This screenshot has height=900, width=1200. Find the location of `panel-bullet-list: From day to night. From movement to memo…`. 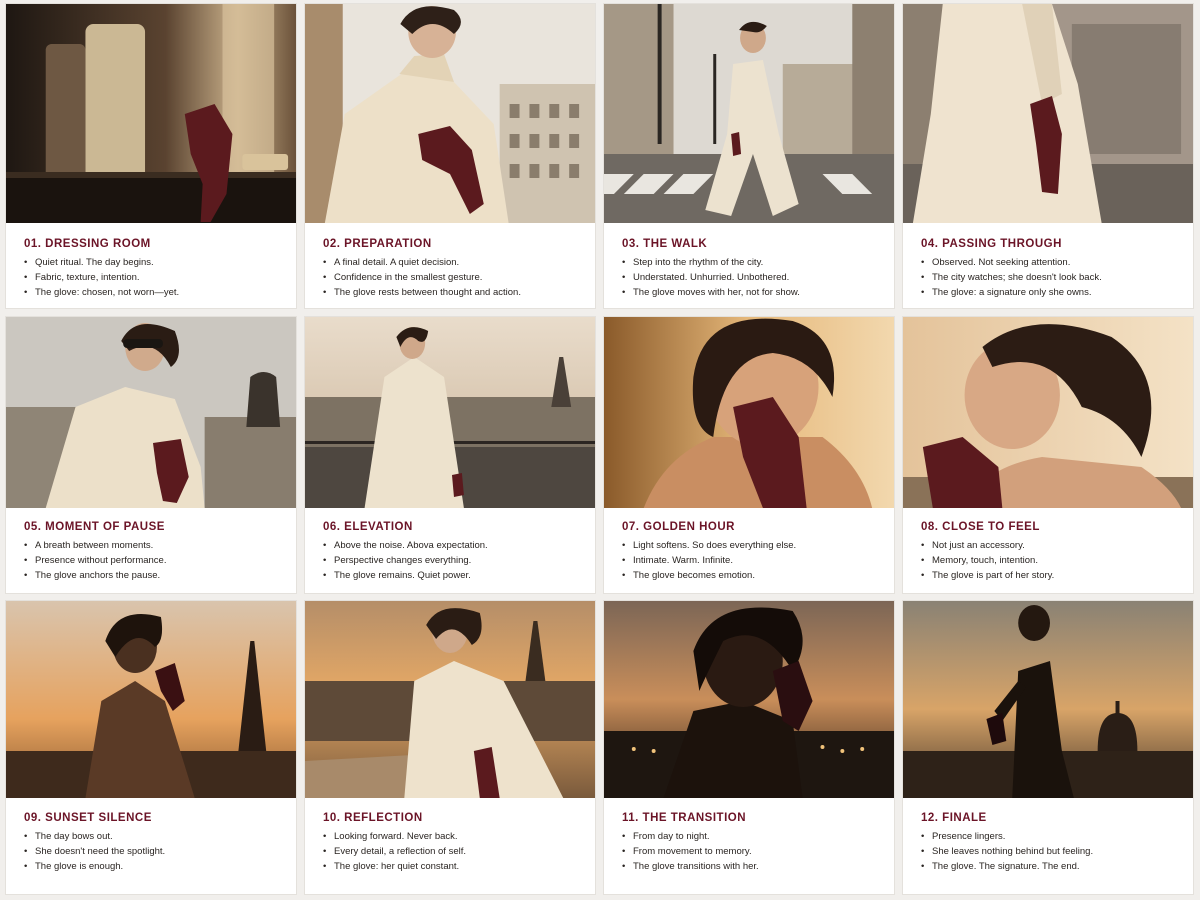

panel-bullet-list: From day to night. From movement to memo… is located at coordinates (749, 851).